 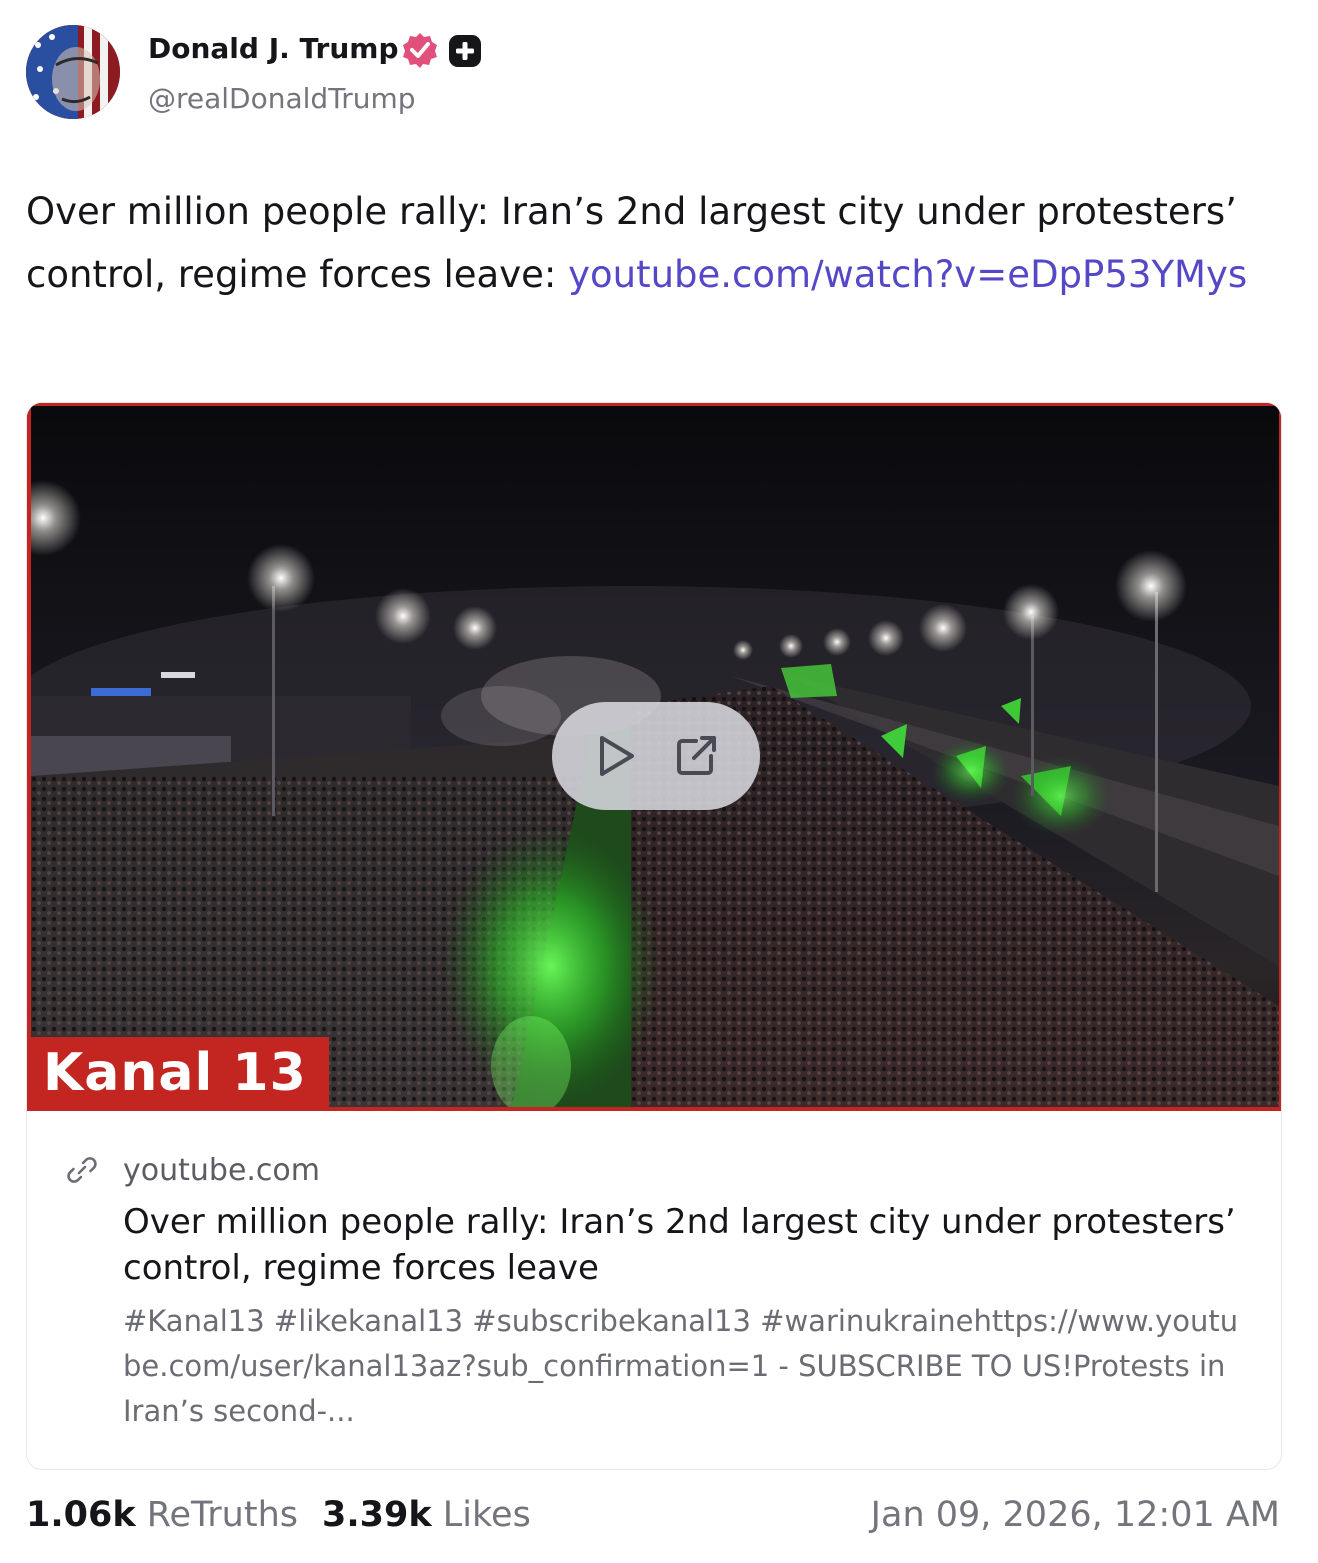 I want to click on likes-stat: 3.39k Likes, so click(x=426, y=1515).